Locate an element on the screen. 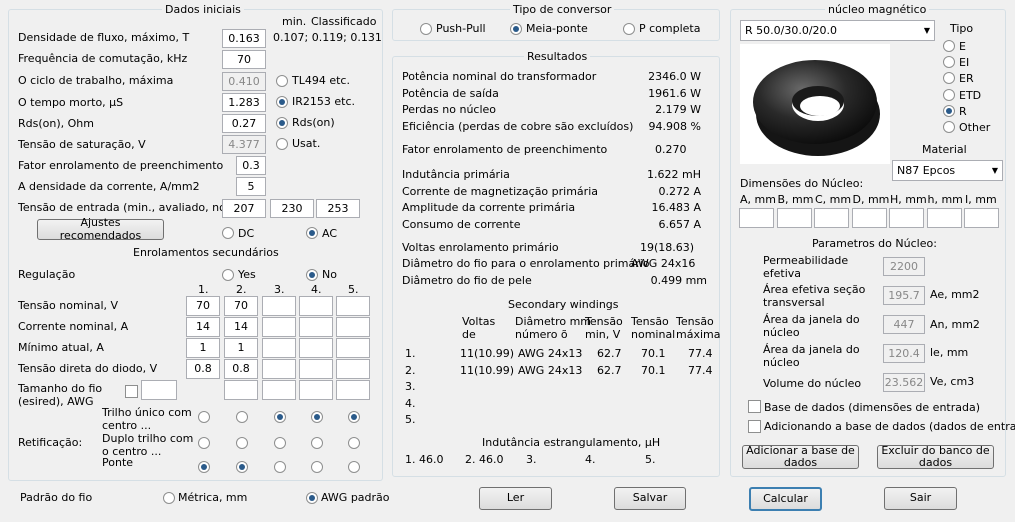 This screenshot has width=1015, height=522. database-input-checkbox is located at coordinates (754, 406).